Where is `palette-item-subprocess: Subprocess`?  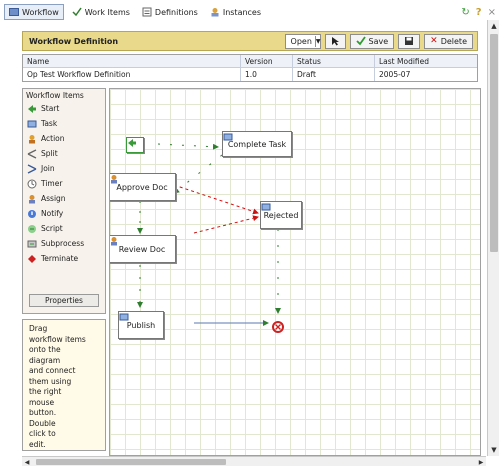
palette-item-subprocess: Subprocess is located at coordinates (64, 243).